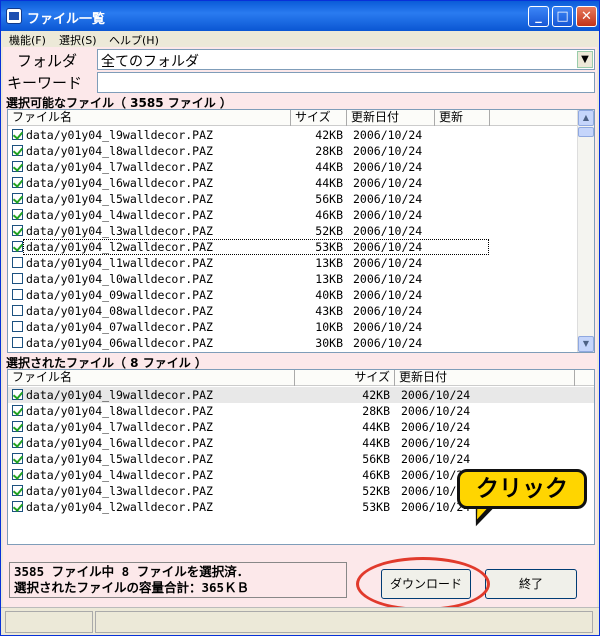 The image size is (600, 636). Describe the element at coordinates (45, 83) in the screenshot. I see `keyword-label: キーワード` at that location.